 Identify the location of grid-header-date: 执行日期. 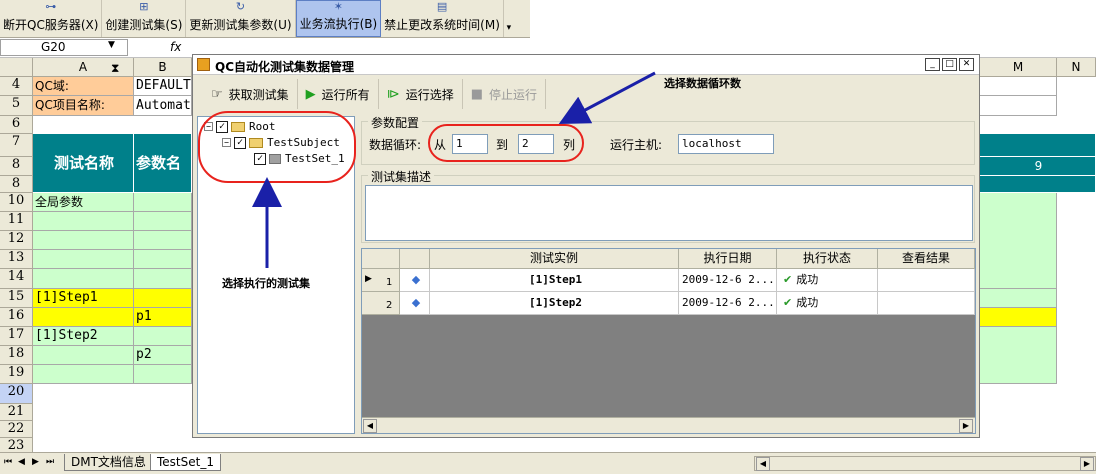
(728, 259).